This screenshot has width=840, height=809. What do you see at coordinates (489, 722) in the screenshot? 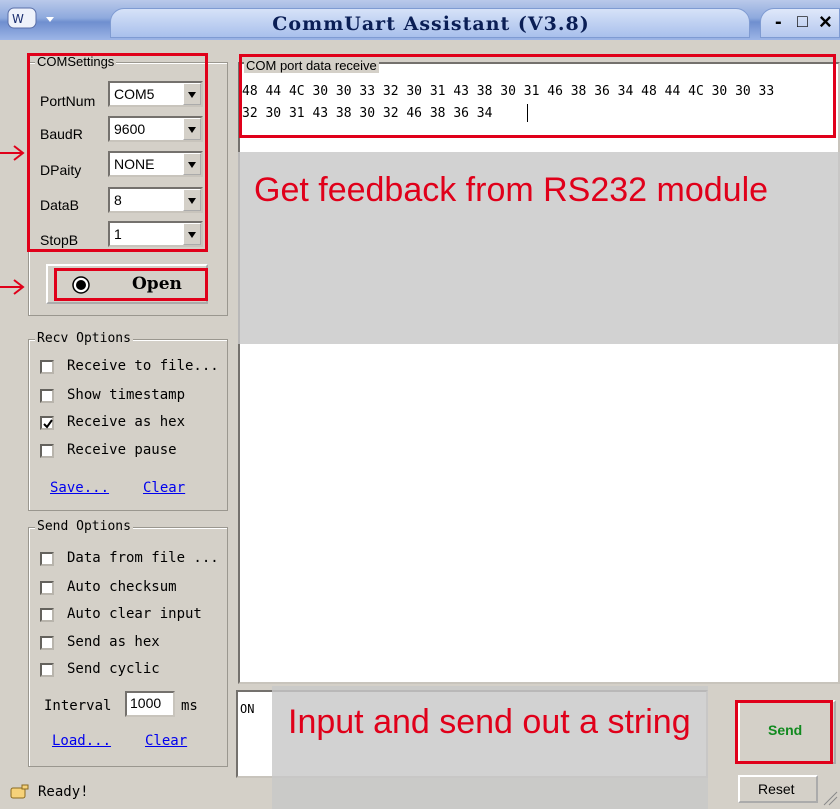
I see `send-caption-text: Input and send out a string` at bounding box center [489, 722].